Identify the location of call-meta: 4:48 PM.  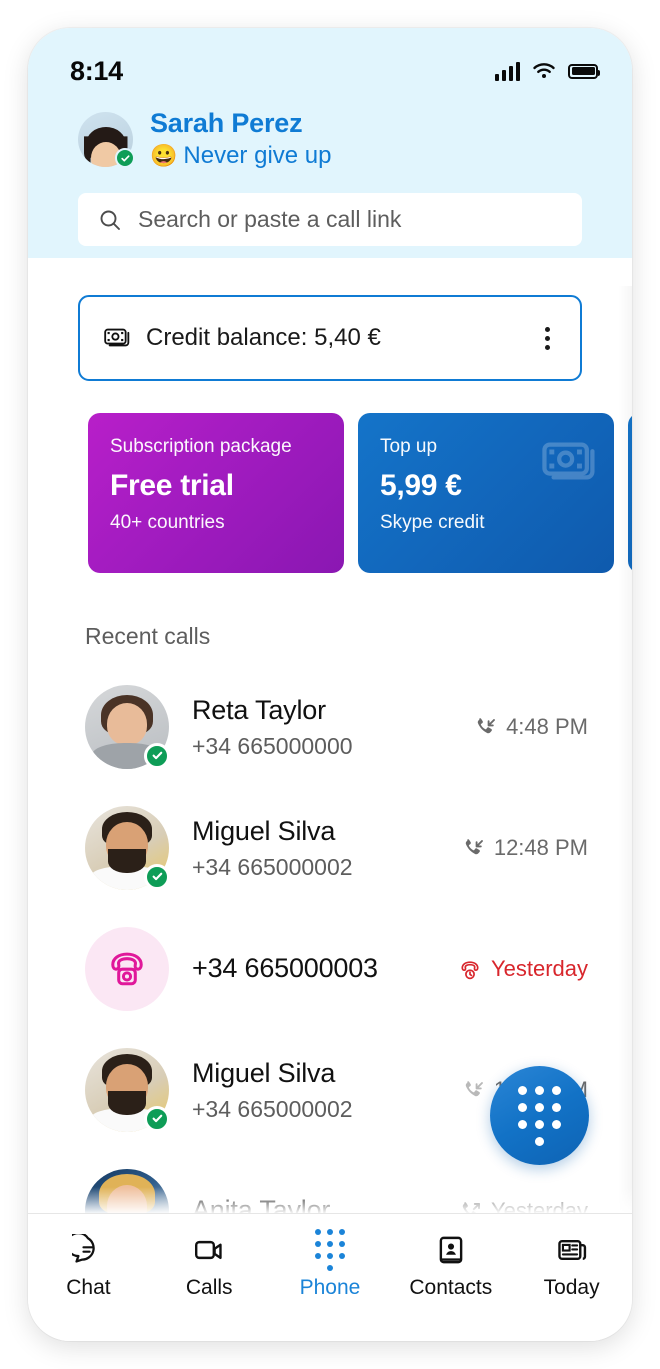
(530, 727).